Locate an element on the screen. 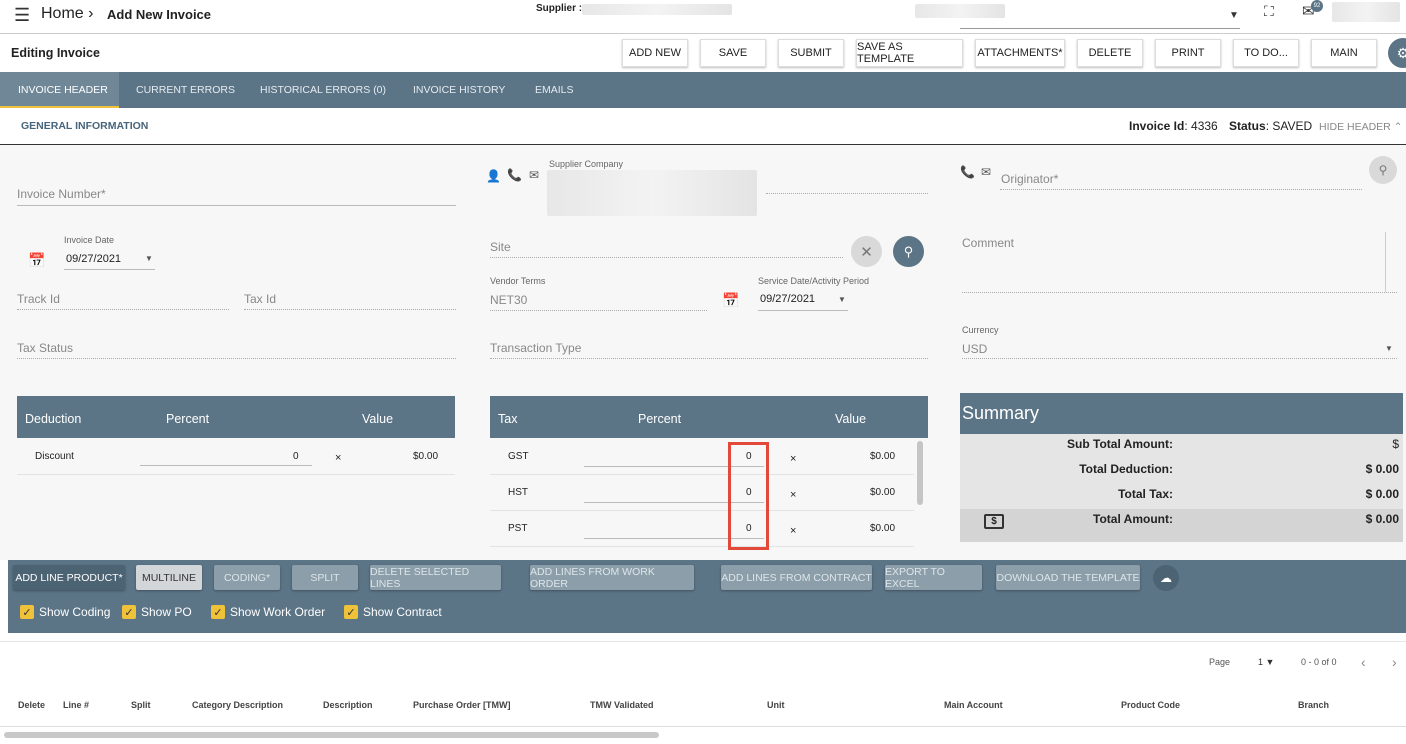 This screenshot has height=744, width=1406. show-work-order-checkbox: ✓ Show Work Order is located at coordinates (268, 612).